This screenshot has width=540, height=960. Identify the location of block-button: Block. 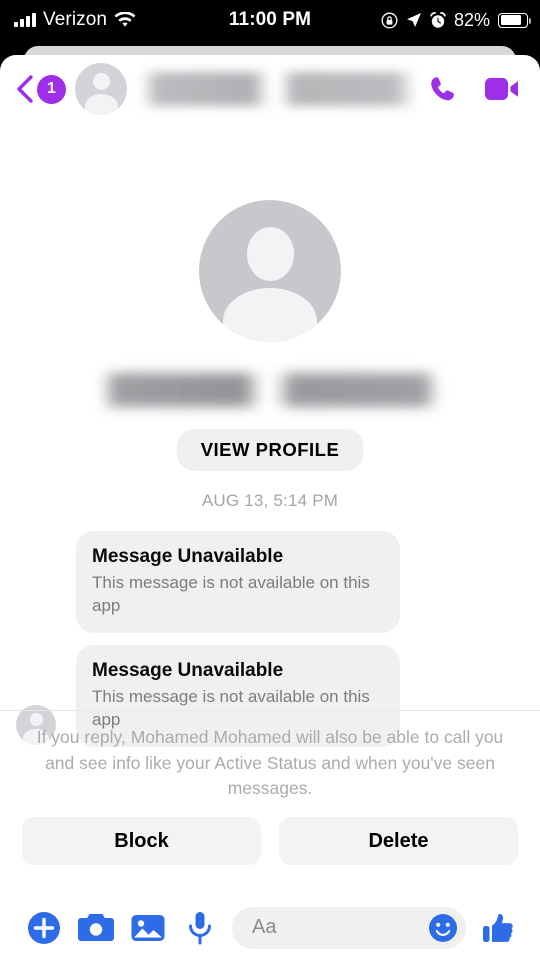
(141, 841).